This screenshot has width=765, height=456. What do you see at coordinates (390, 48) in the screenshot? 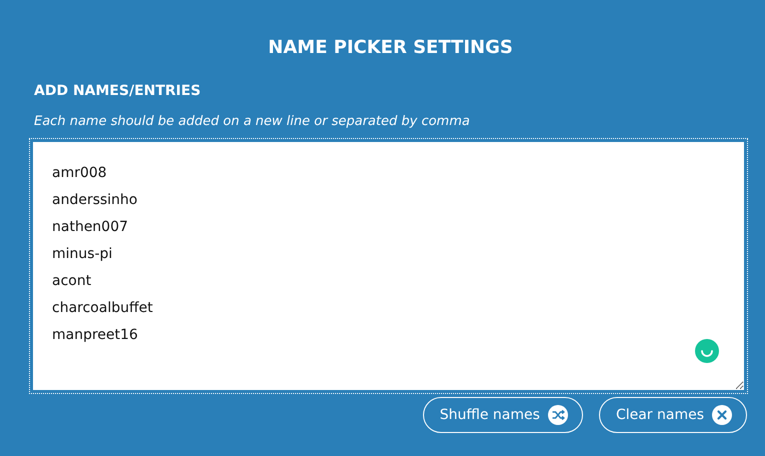
I see `page-title: NAME PICKER SETTINGS` at bounding box center [390, 48].